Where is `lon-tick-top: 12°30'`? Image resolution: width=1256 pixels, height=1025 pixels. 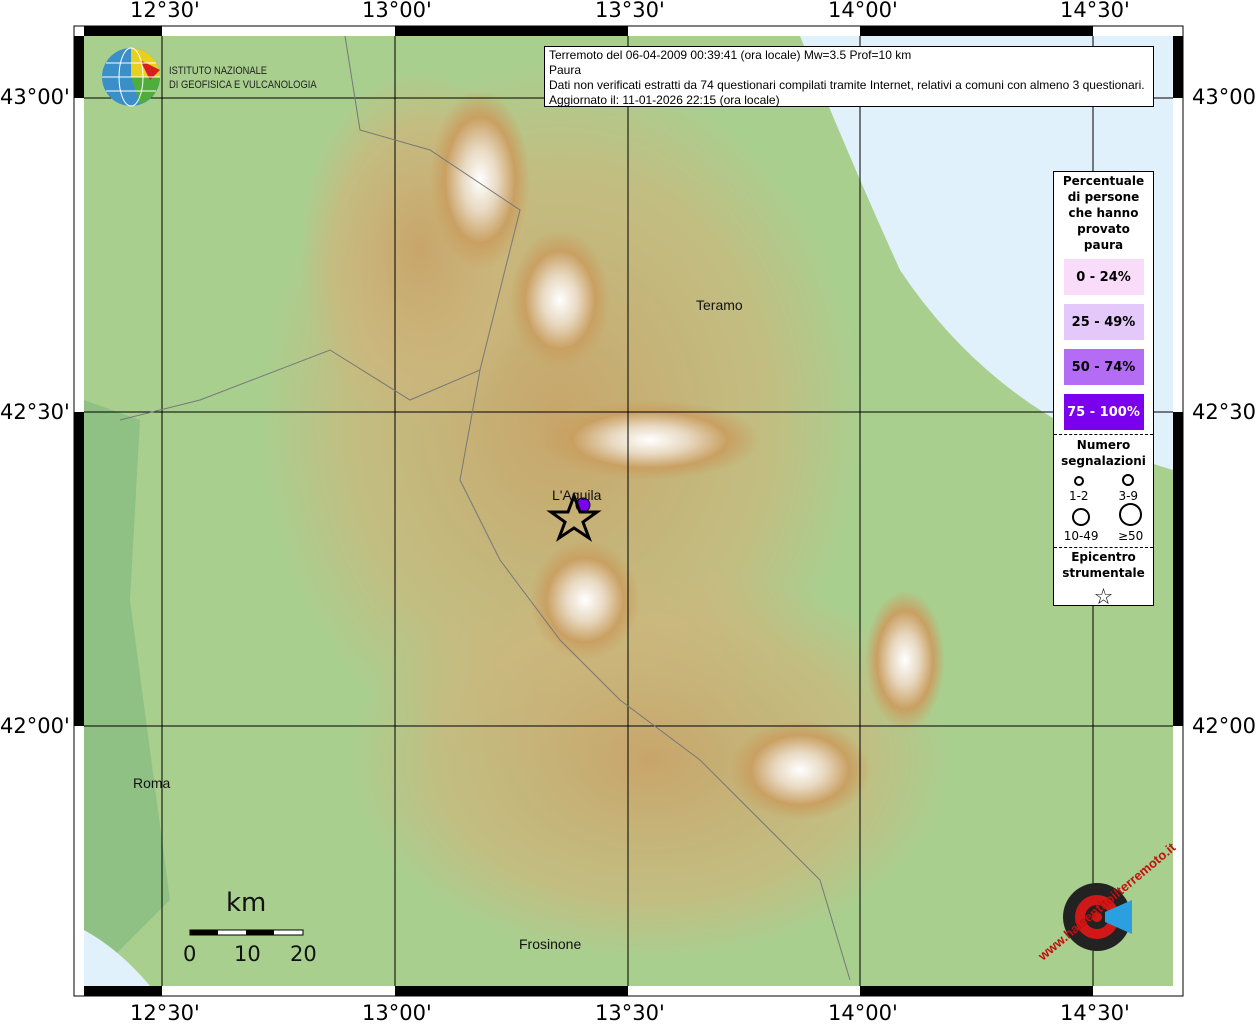
lon-tick-top: 12°30' is located at coordinates (165, 11).